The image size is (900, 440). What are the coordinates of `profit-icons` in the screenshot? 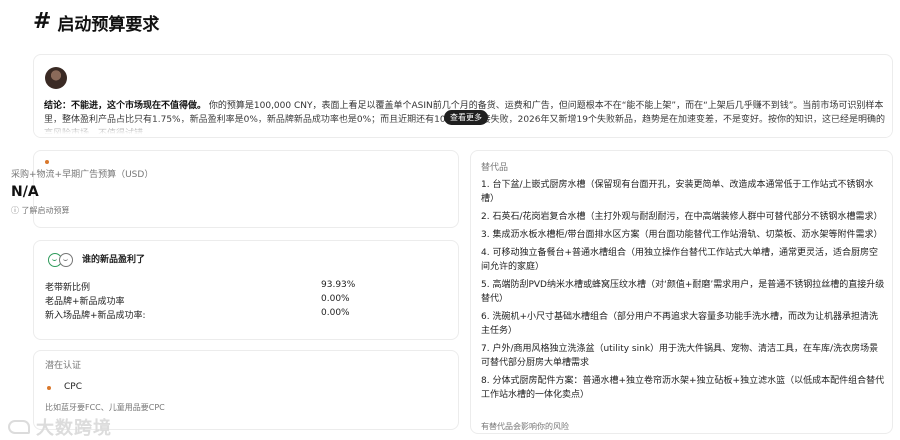 It's located at (60, 260).